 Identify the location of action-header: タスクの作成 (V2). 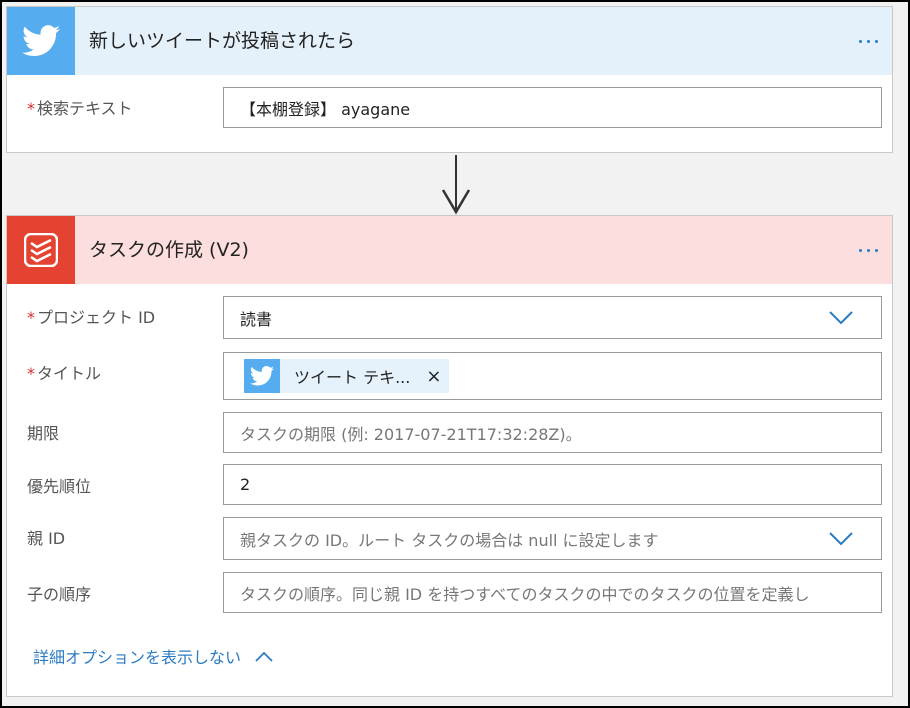
(449, 250).